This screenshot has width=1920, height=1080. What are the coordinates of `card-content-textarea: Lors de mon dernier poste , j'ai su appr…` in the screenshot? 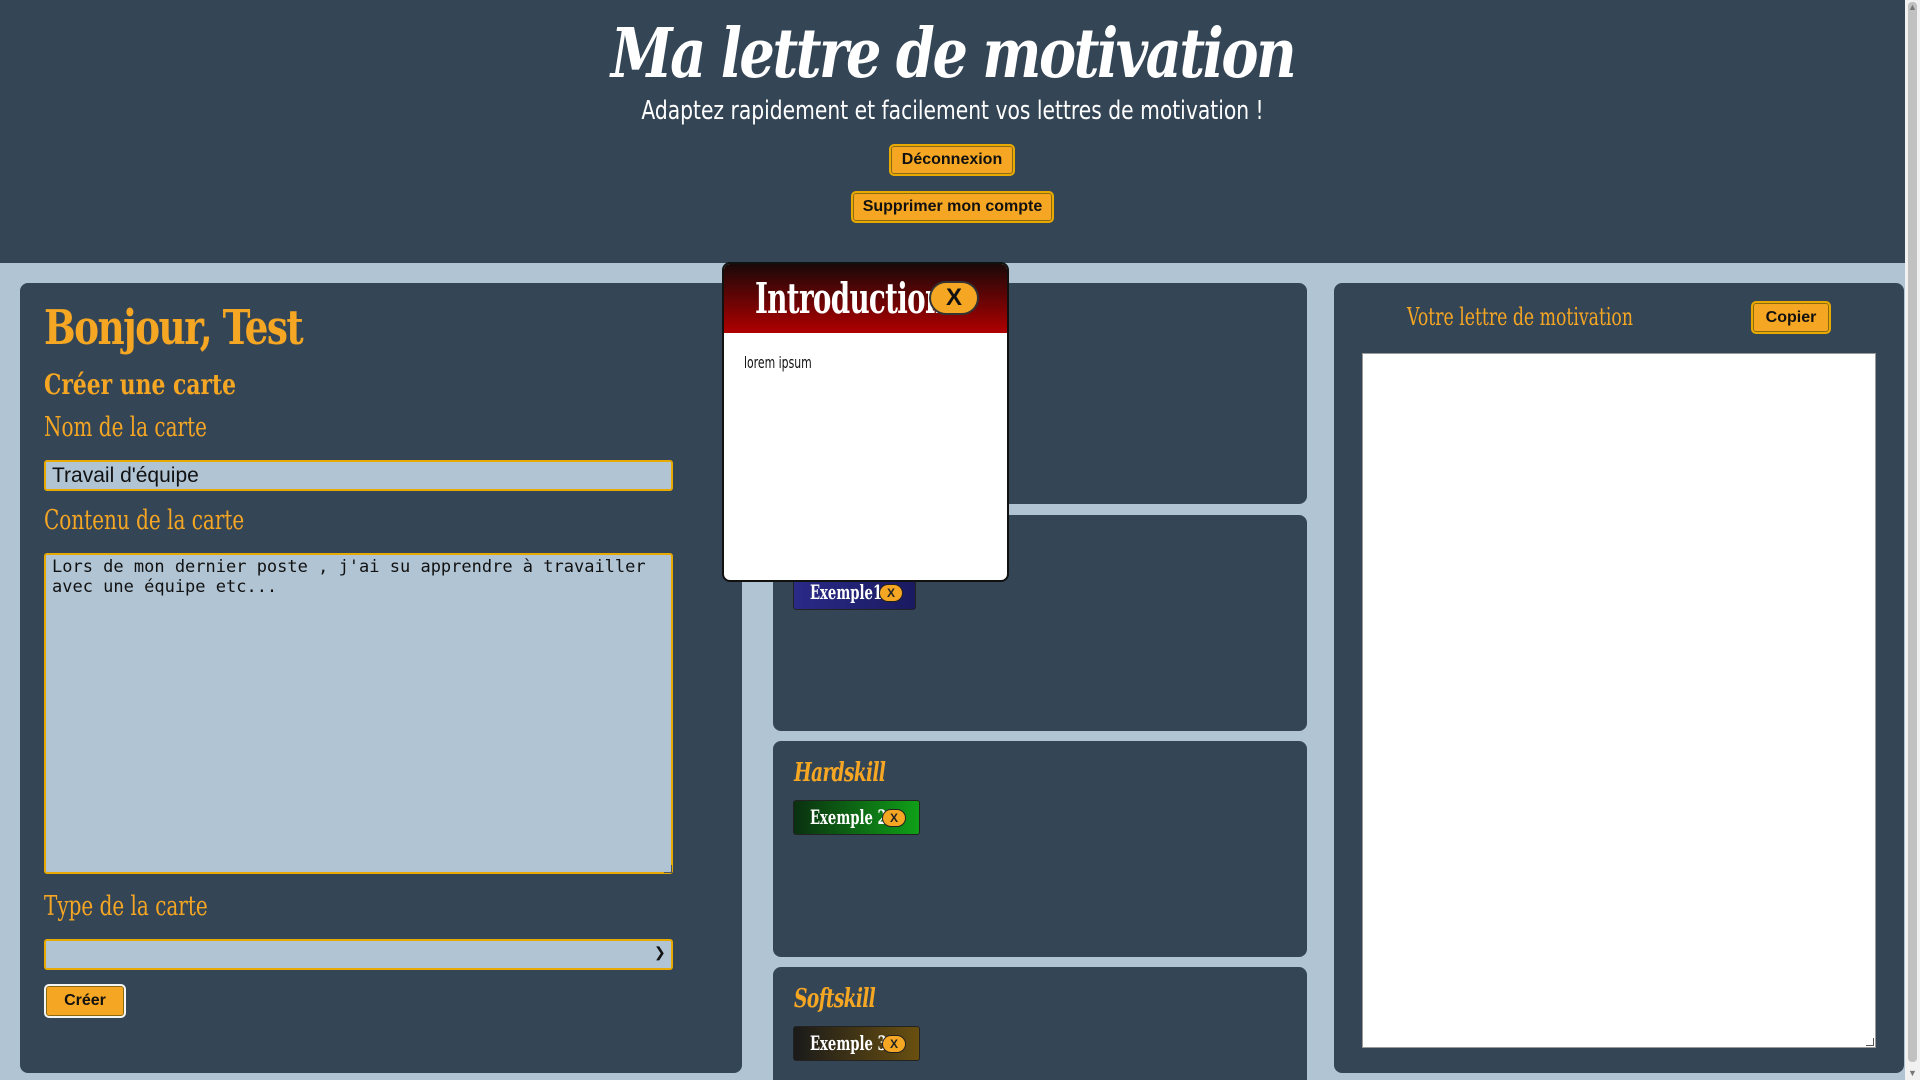 It's located at (358, 713).